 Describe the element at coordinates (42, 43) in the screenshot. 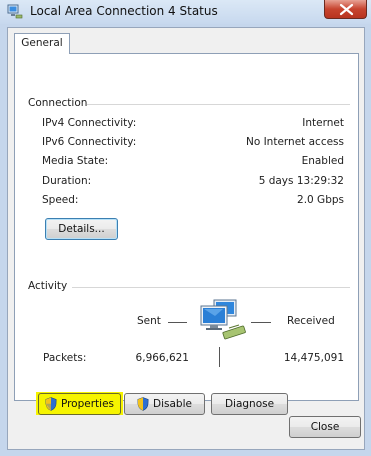

I see `tab-general: General` at that location.